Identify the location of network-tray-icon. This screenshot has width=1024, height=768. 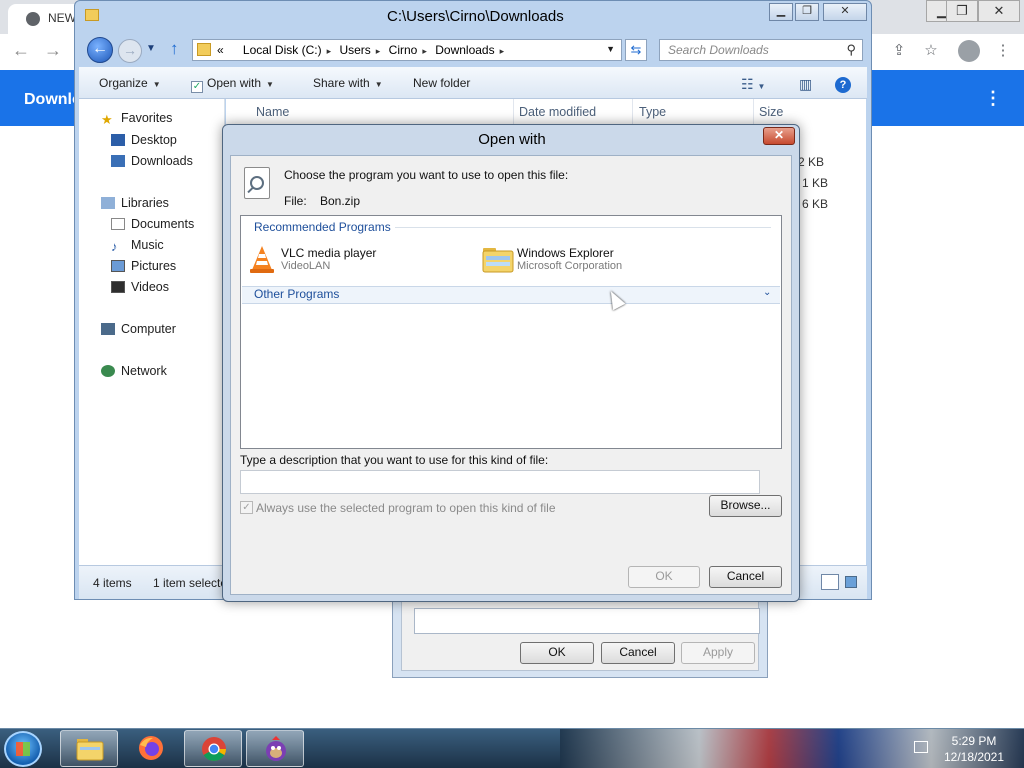
(921, 747).